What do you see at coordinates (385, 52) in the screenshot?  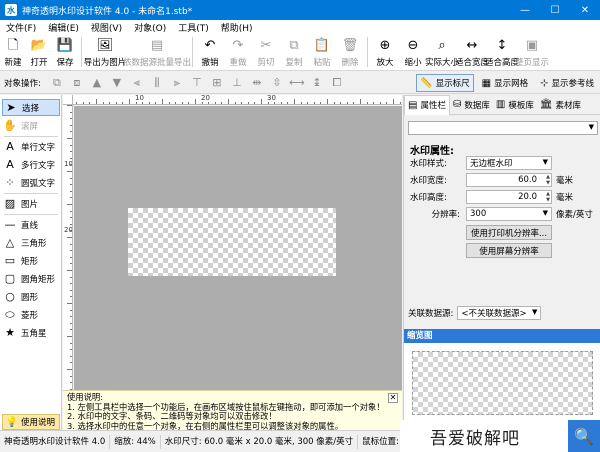 I see `toolbar-button-zoom-in: ⊕ 放大` at bounding box center [385, 52].